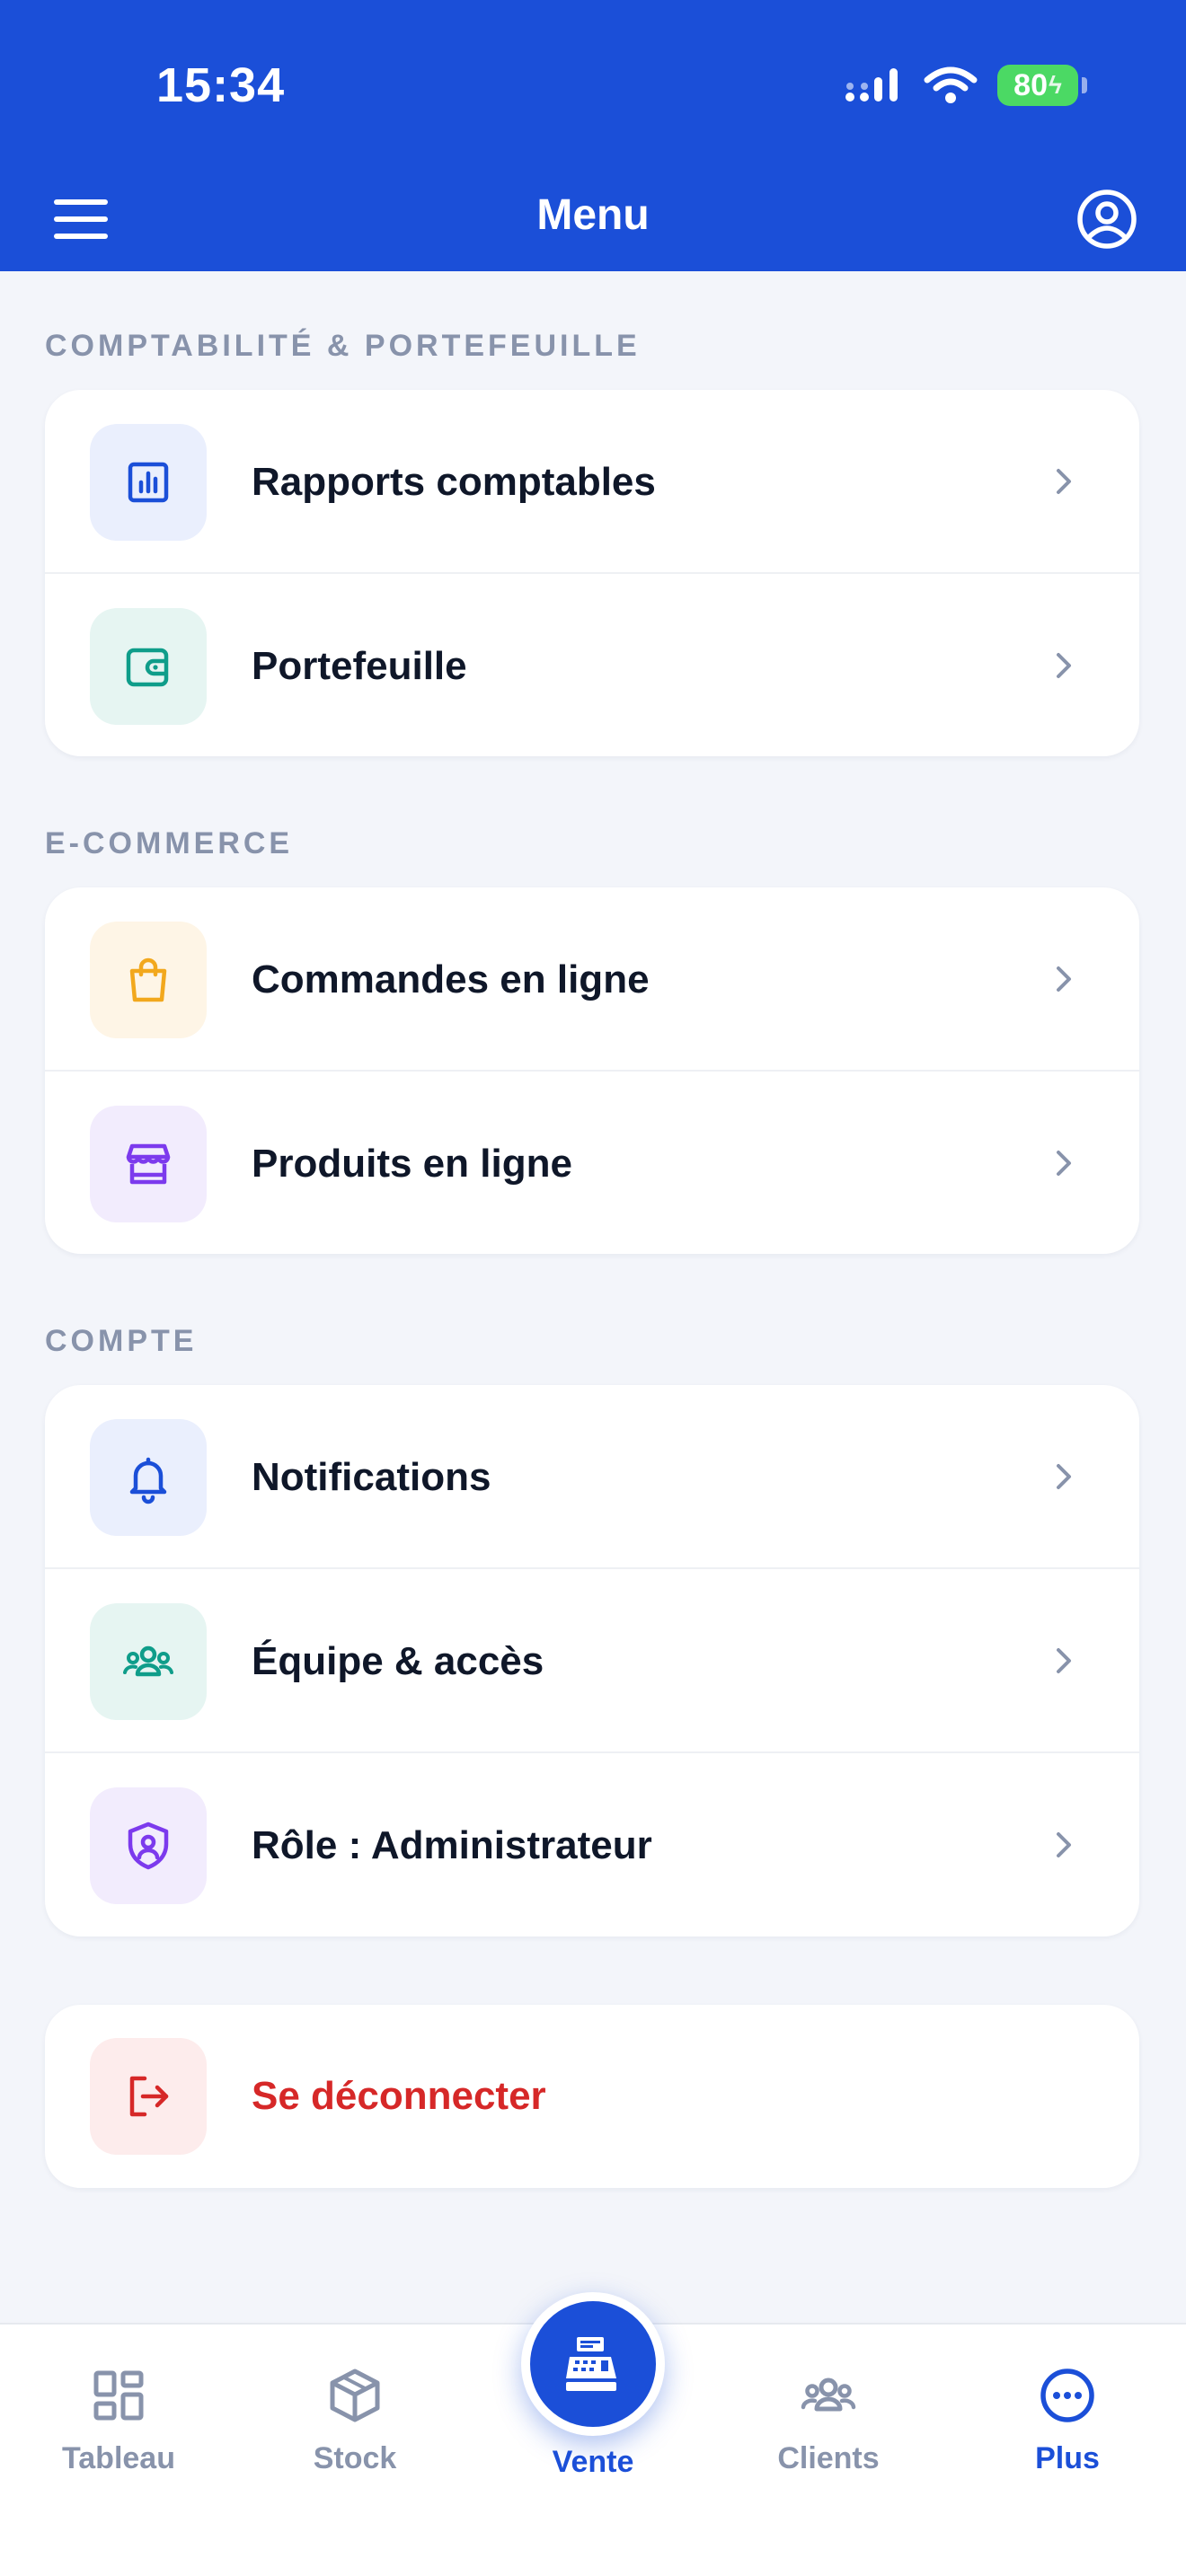 This screenshot has height=2576, width=1186. What do you see at coordinates (592, 665) in the screenshot?
I see `menu-item-portefeuille: Portefeuille` at bounding box center [592, 665].